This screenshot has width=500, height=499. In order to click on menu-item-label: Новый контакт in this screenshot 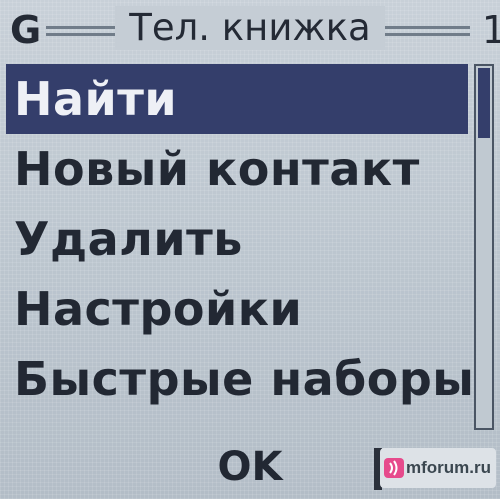, I will do `click(217, 169)`.